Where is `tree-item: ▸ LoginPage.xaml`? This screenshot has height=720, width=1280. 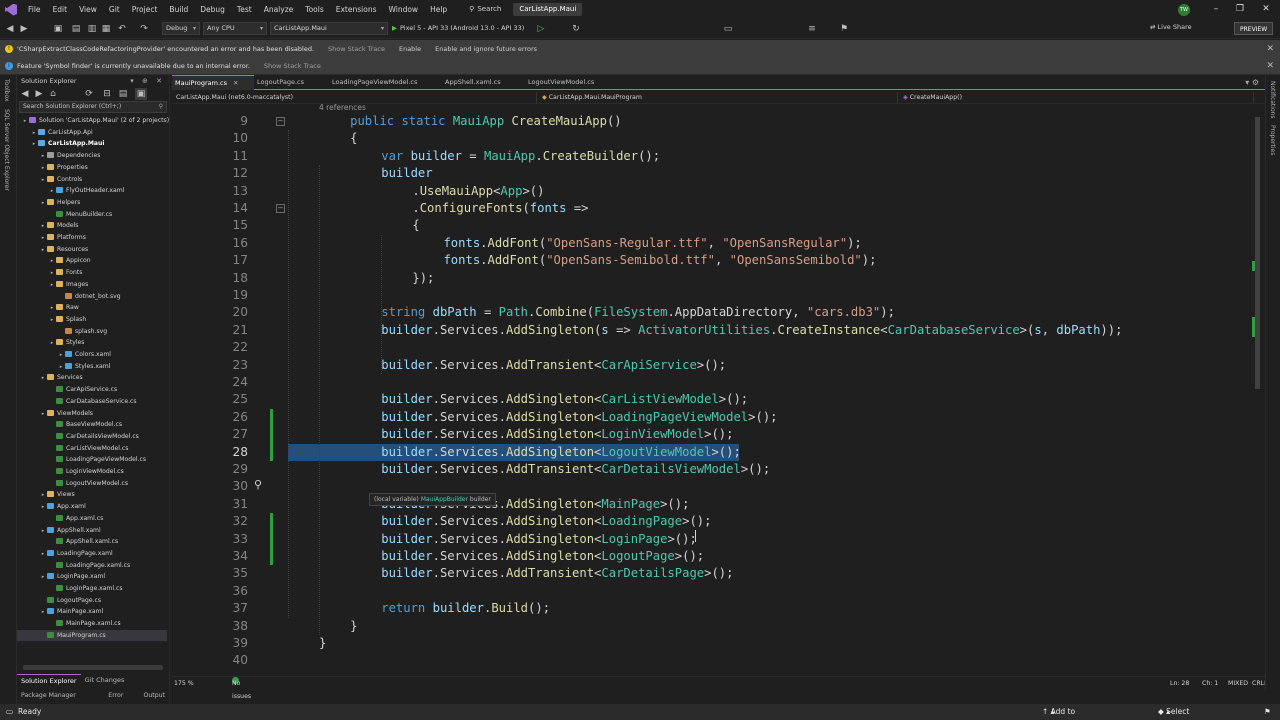
tree-item: ▸ LoginPage.xaml is located at coordinates (92, 577).